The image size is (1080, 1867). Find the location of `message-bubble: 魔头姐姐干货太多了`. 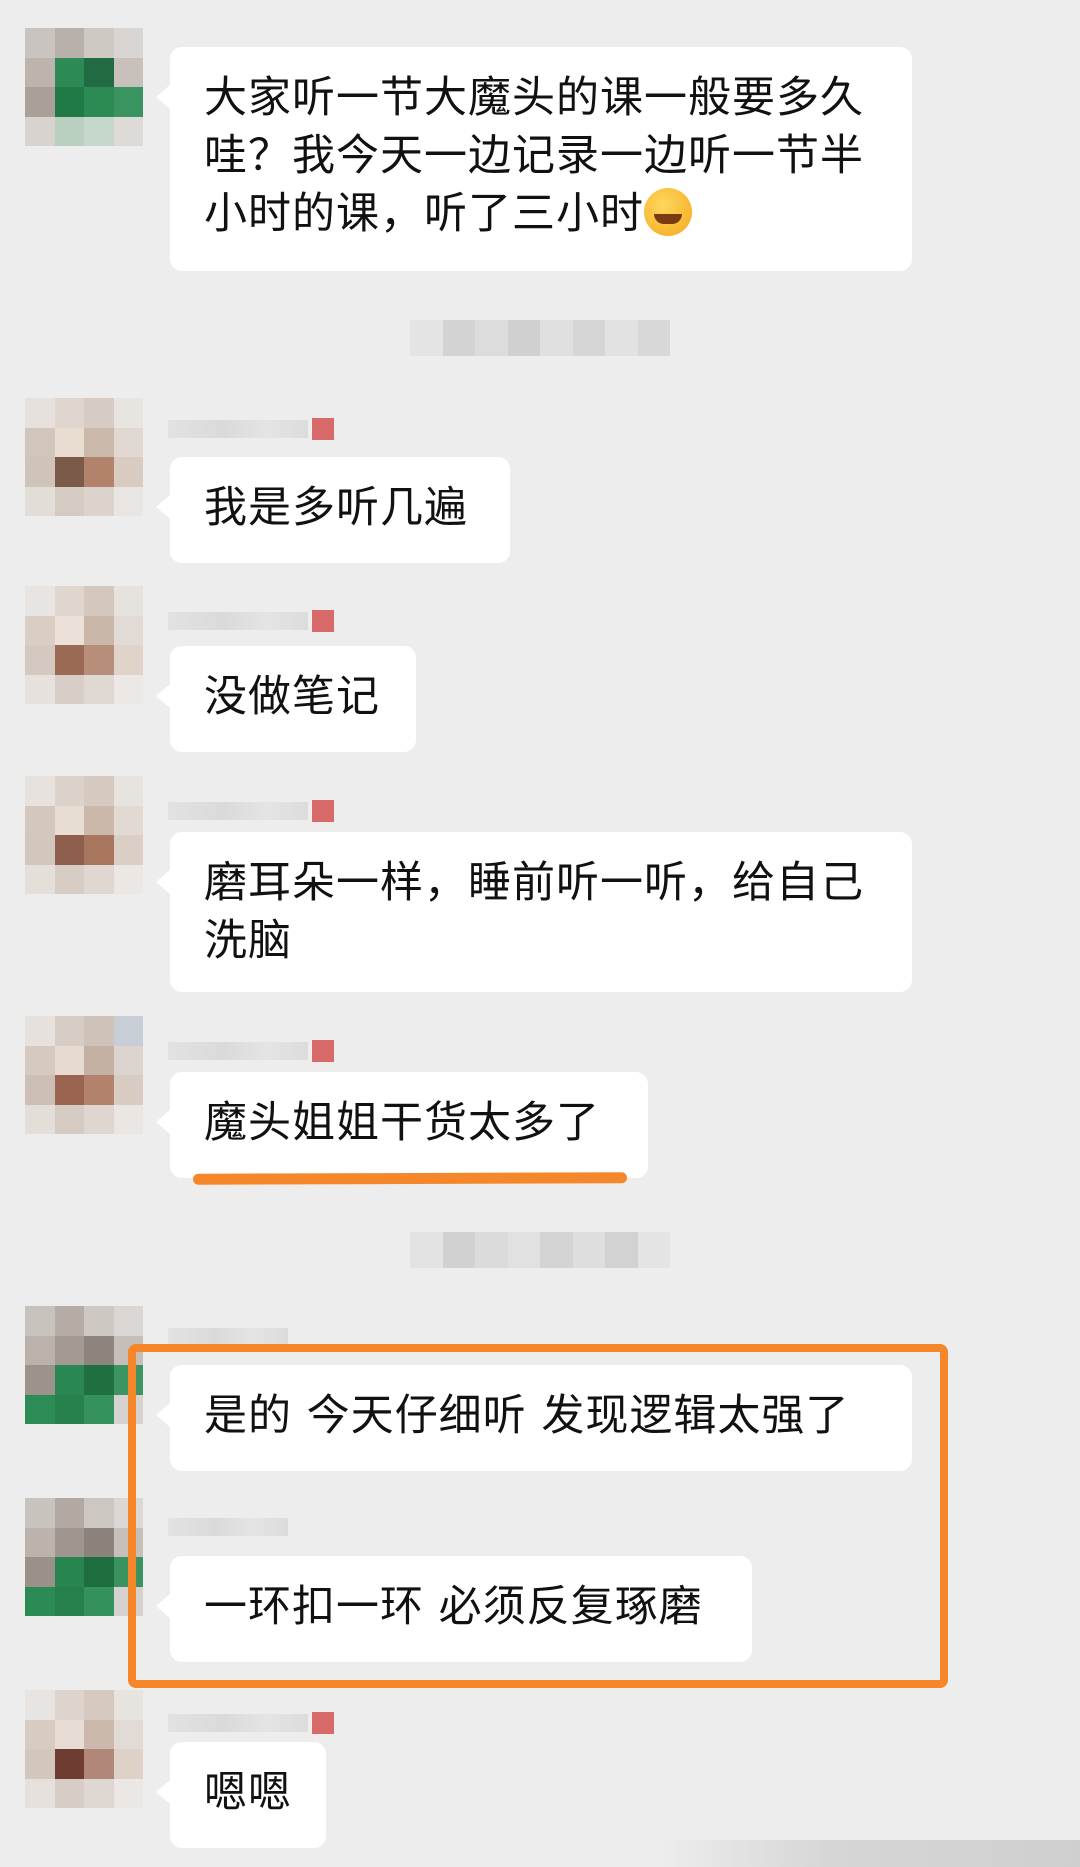

message-bubble: 魔头姐姐干货太多了 is located at coordinates (402, 1125).